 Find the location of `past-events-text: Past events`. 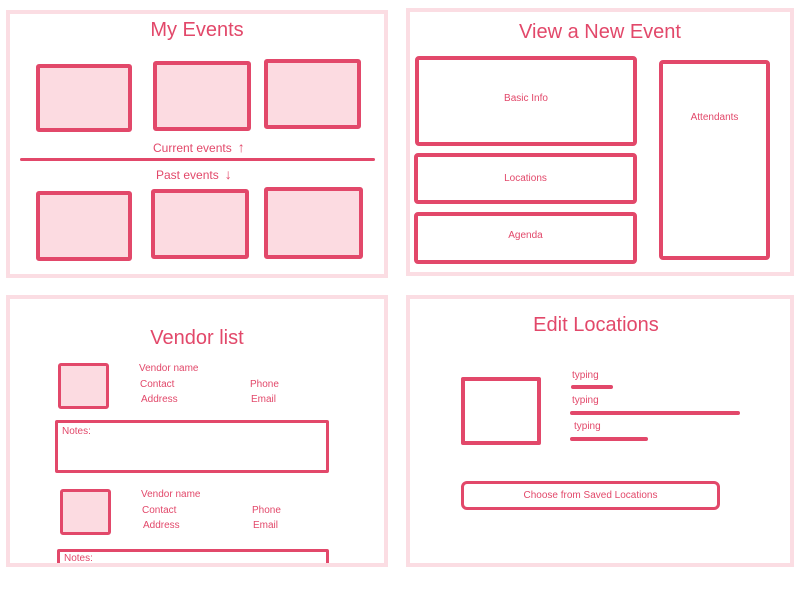

past-events-text: Past events is located at coordinates (187, 175).